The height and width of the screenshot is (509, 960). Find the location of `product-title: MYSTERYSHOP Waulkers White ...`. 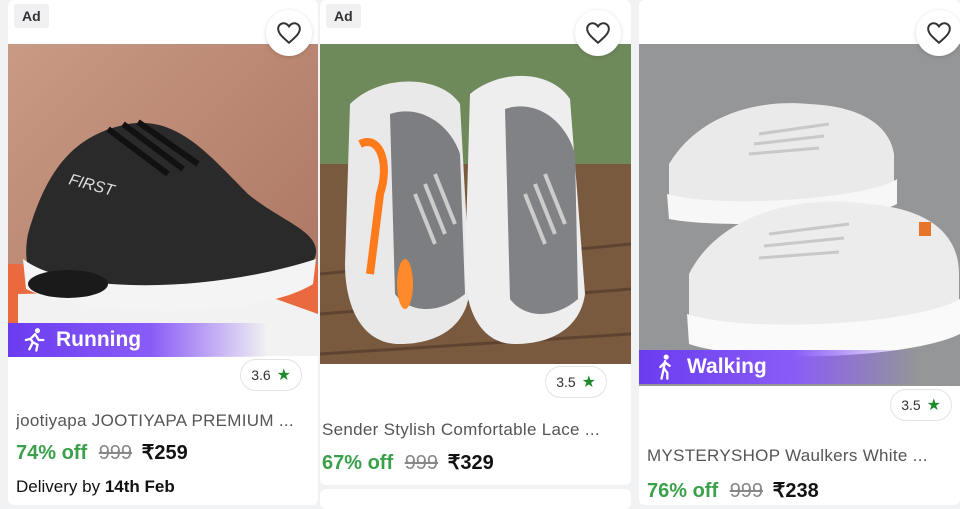

product-title: MYSTERYSHOP Waulkers White ... is located at coordinates (799, 456).